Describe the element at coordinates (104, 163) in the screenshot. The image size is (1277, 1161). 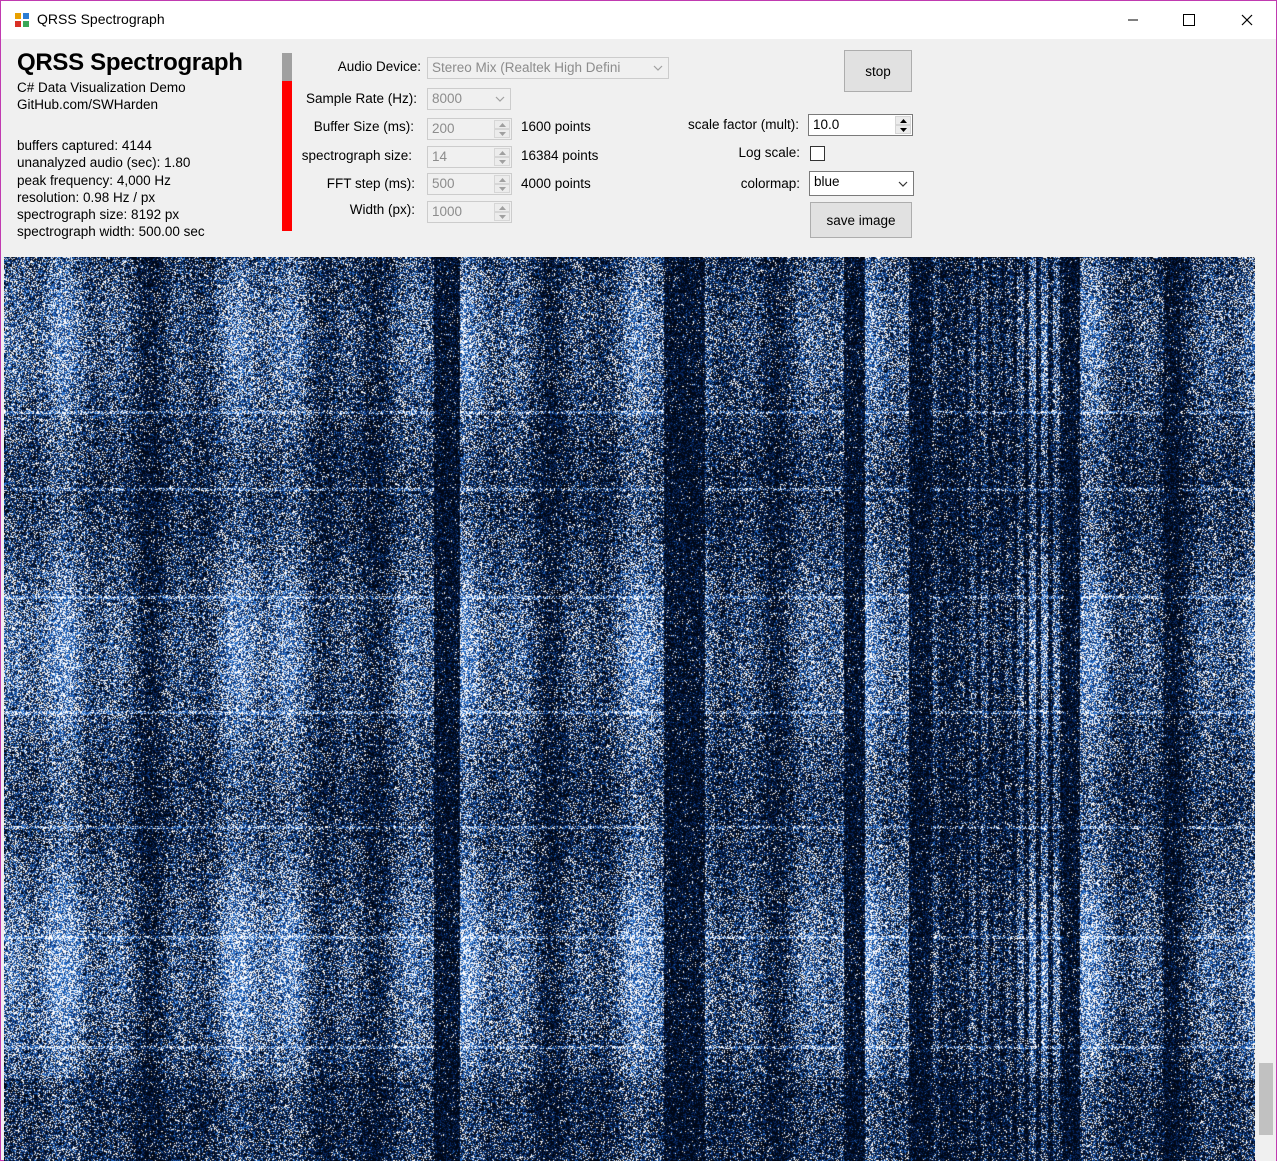
I see `stat-unanalyzed-audio: unanalyzed audio (sec): 1.80` at that location.